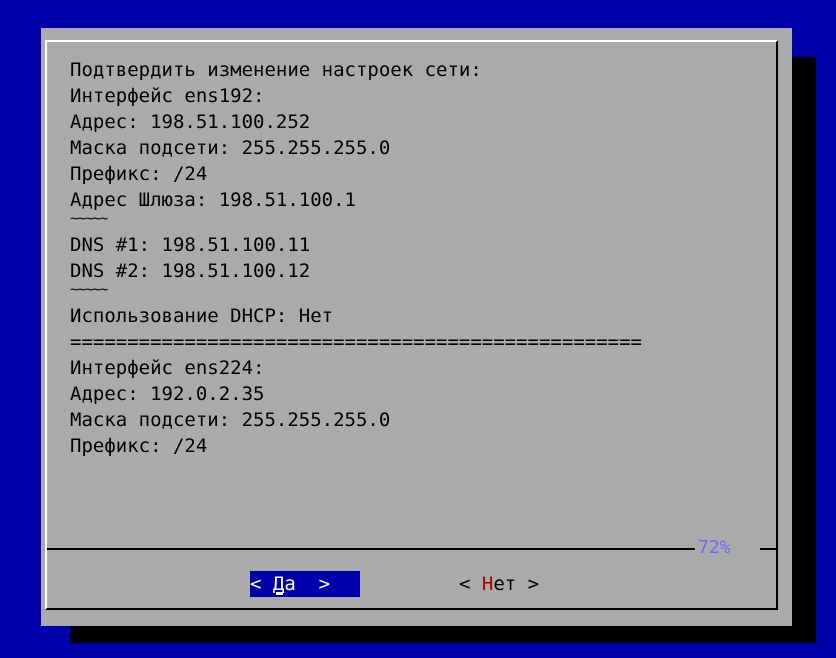  What do you see at coordinates (167, 368) in the screenshot?
I see `text-line: Интерфейс ens224:` at bounding box center [167, 368].